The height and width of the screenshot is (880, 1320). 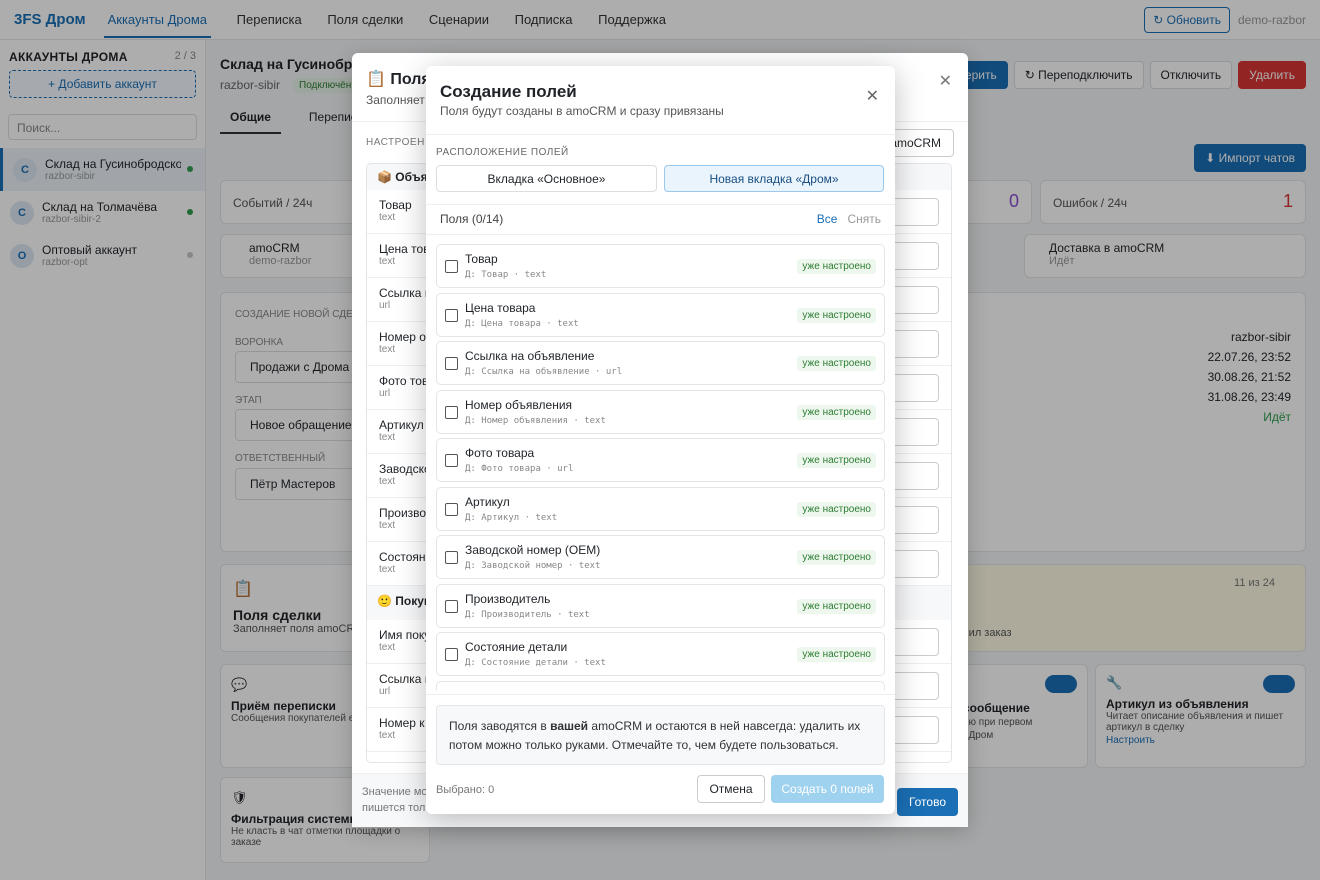 What do you see at coordinates (506, 275) in the screenshot?
I see `field-meta: Д: Товар · text` at bounding box center [506, 275].